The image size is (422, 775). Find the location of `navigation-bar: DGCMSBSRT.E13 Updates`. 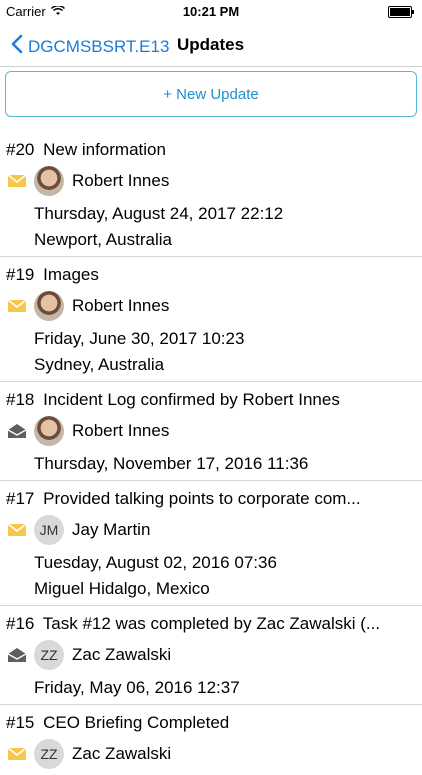

navigation-bar: DGCMSBSRT.E13 Updates is located at coordinates (211, 44).